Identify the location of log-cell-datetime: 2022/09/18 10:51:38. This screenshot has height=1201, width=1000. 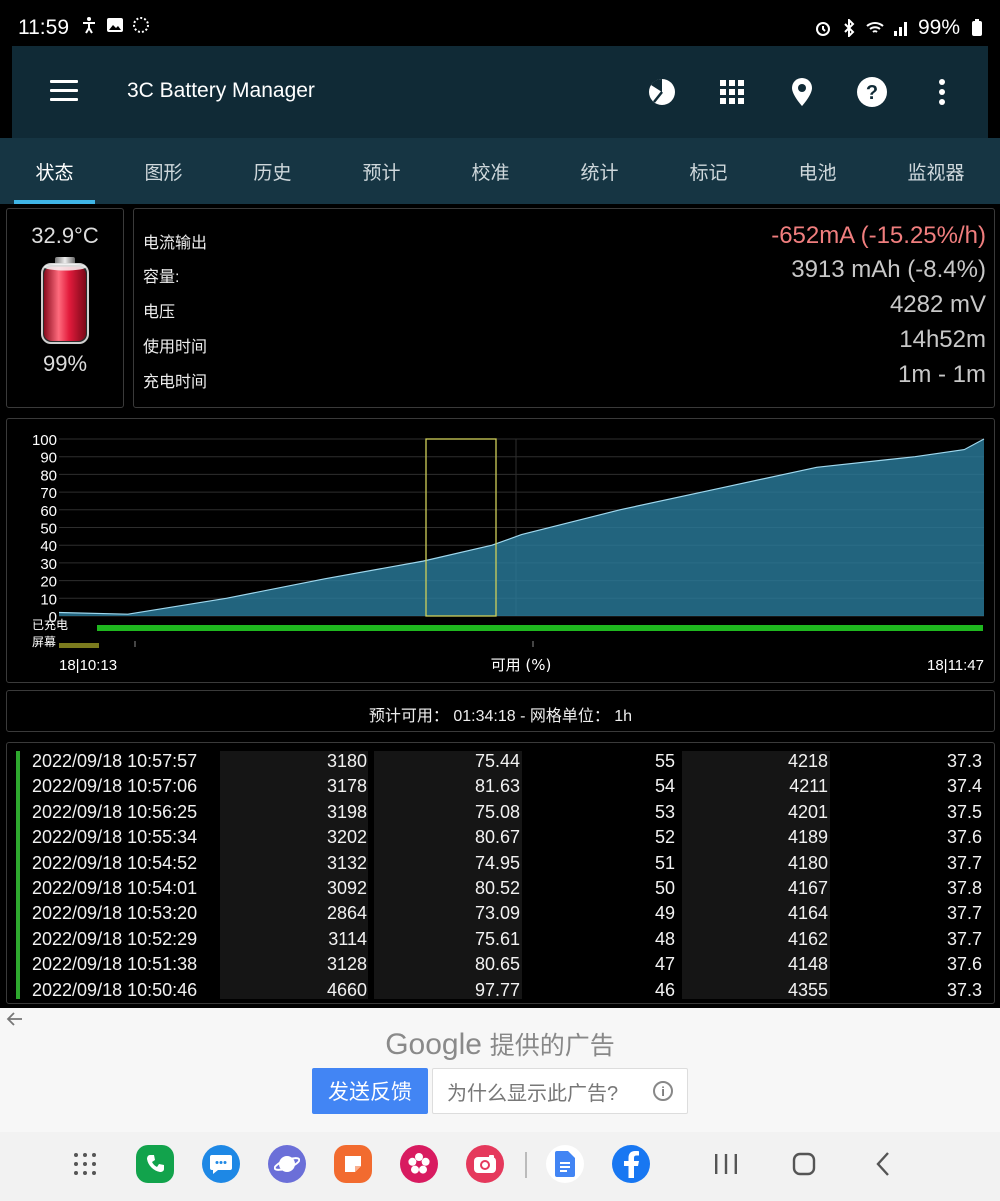
(115, 964).